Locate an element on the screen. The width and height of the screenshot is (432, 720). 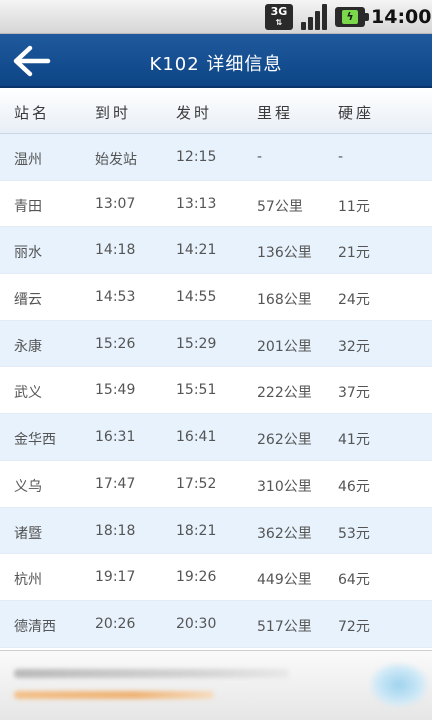
distance: 168公里 is located at coordinates (284, 300).